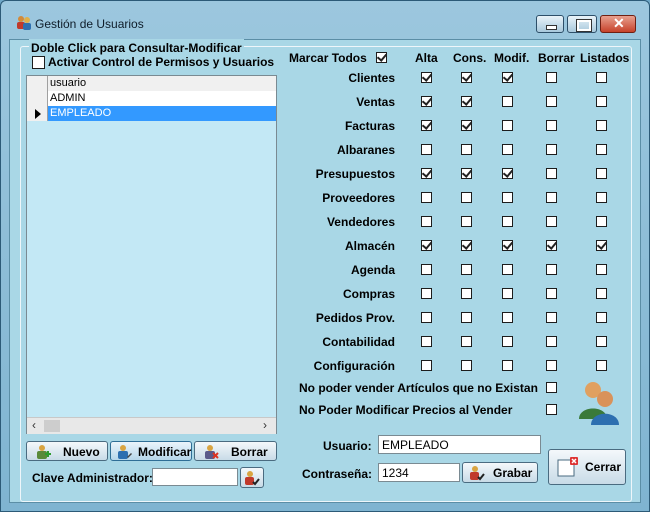 The image size is (650, 512). What do you see at coordinates (38, 62) in the screenshot?
I see `activate-permissions-checkbox` at bounding box center [38, 62].